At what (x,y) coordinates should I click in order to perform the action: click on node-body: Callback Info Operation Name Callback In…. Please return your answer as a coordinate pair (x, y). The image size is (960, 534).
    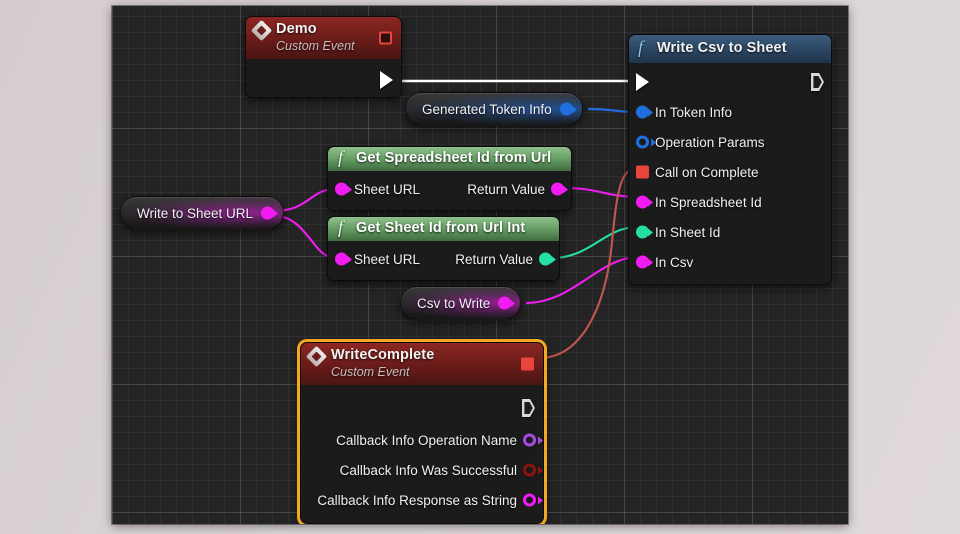
    Looking at the image, I should click on (422, 454).